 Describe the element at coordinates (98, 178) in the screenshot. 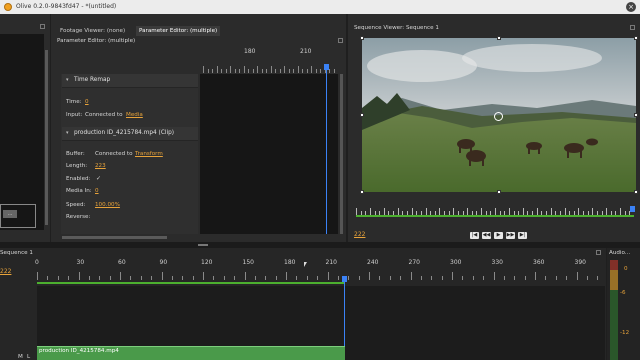

I see `enabled-checkbox: ✓` at that location.